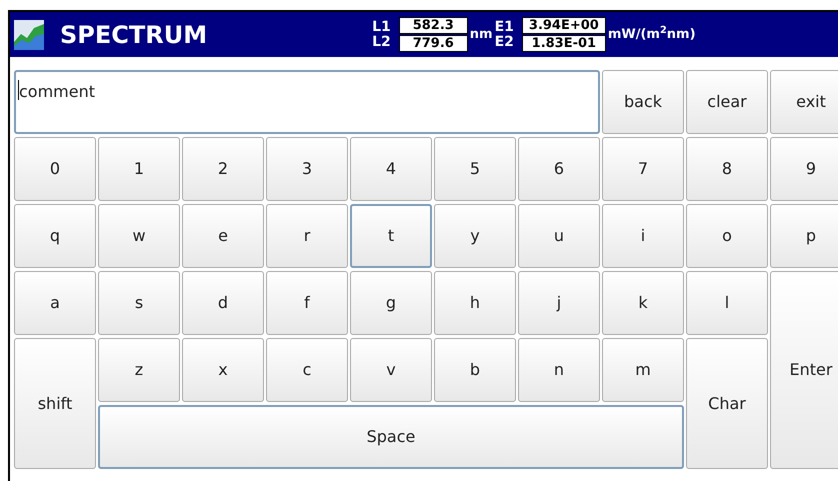 The image size is (838, 481). I want to click on keyboard-key: b, so click(475, 370).